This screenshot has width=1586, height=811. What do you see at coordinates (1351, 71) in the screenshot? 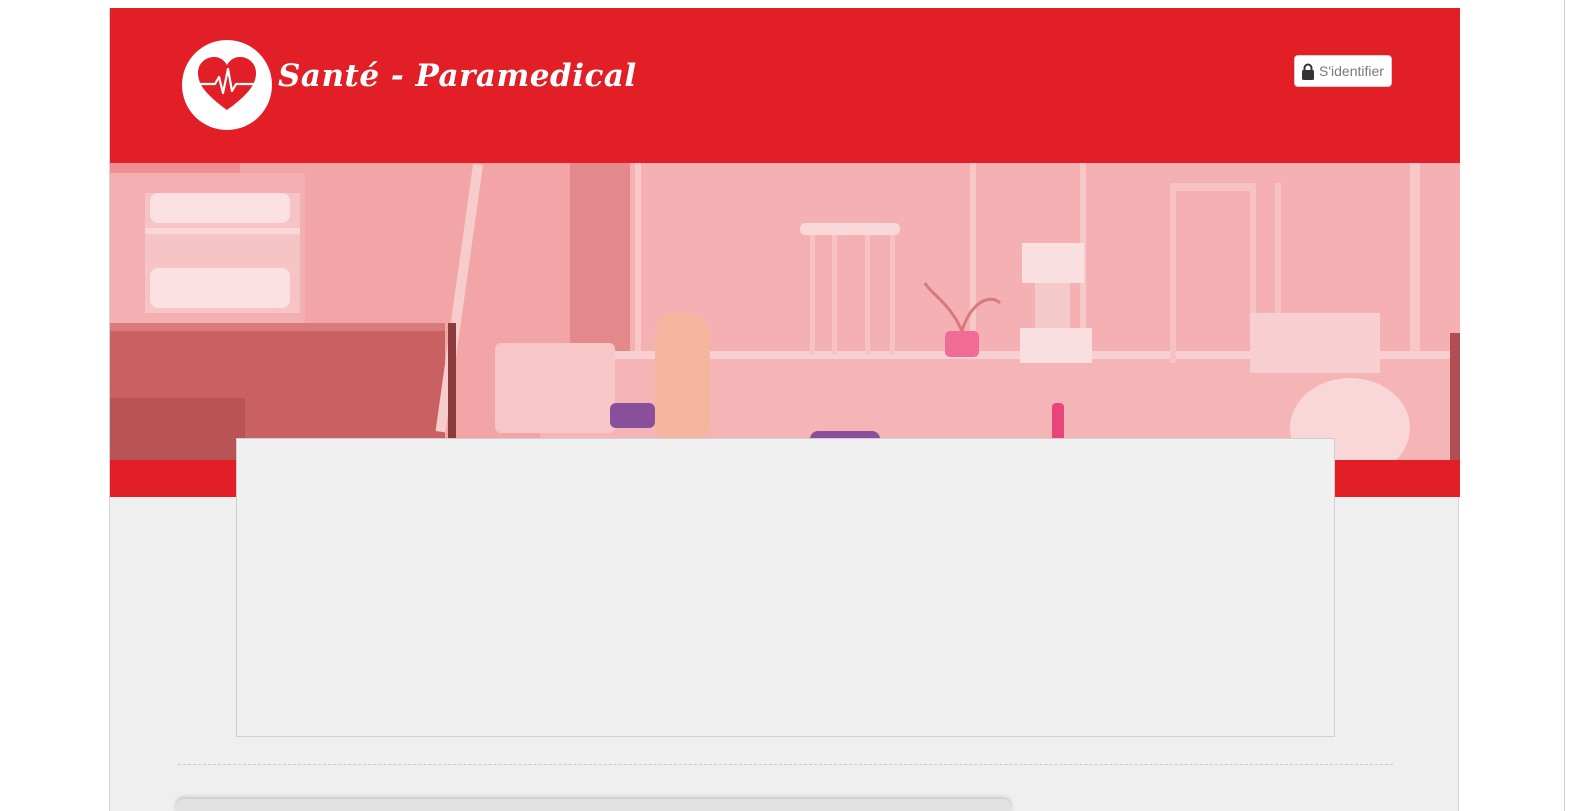
I see `login-label: S'identifier` at bounding box center [1351, 71].